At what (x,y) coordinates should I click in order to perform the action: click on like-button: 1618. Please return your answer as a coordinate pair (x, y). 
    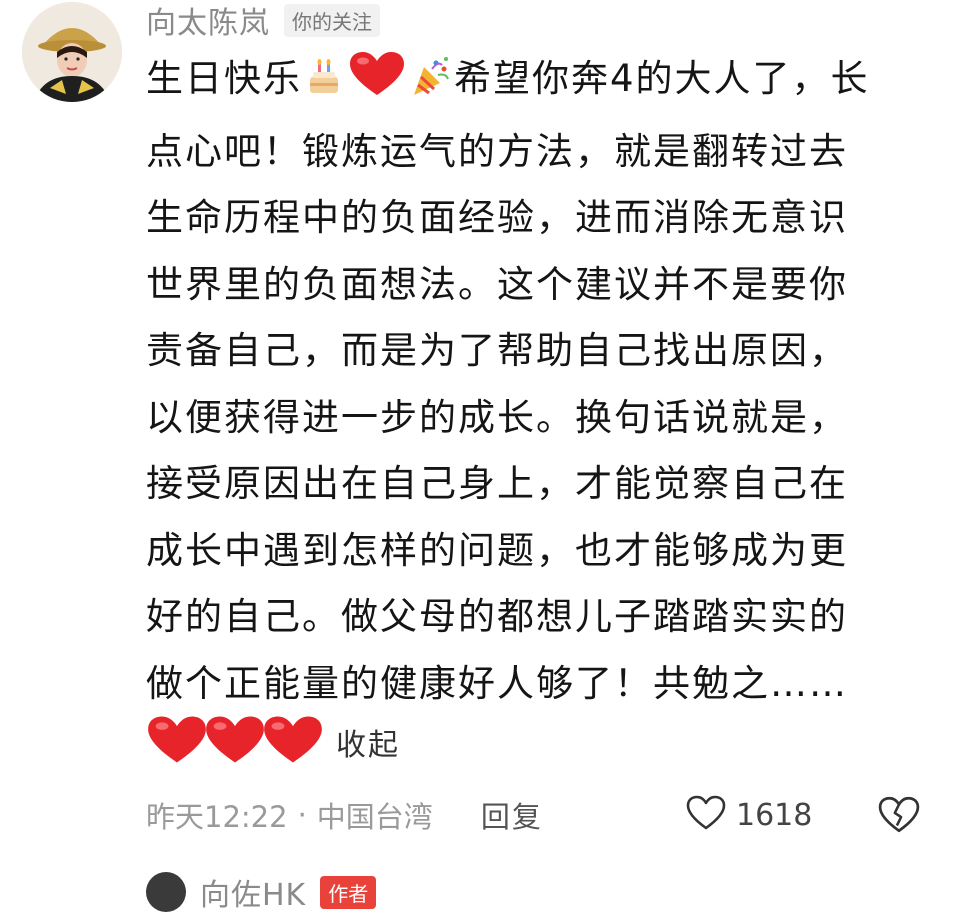
    Looking at the image, I should click on (749, 815).